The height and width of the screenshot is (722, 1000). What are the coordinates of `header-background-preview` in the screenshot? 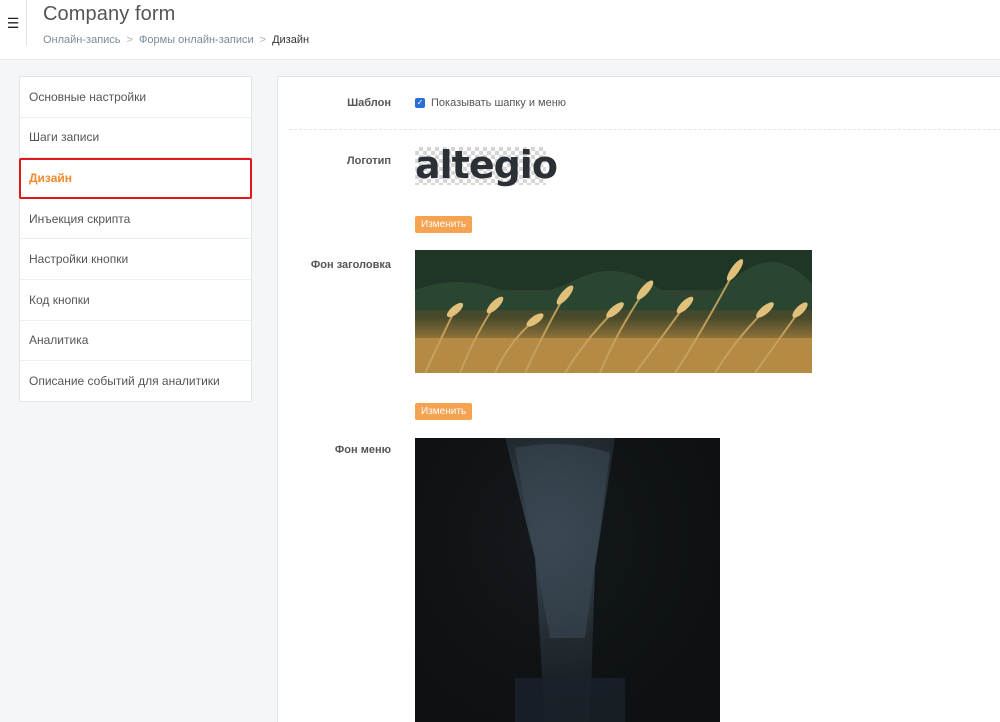 It's located at (613, 311).